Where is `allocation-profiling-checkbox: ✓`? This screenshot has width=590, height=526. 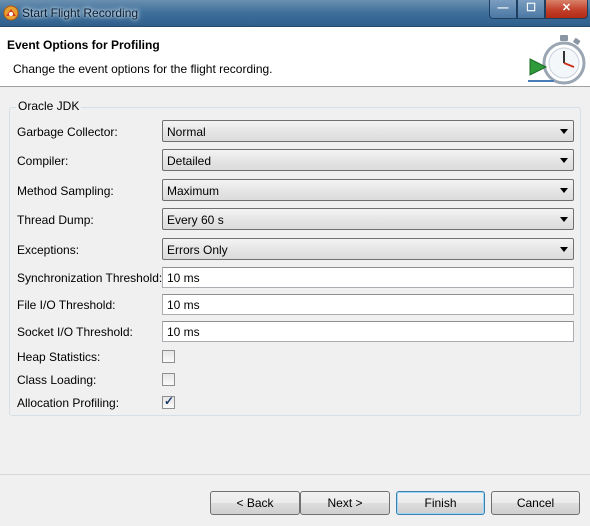 allocation-profiling-checkbox: ✓ is located at coordinates (168, 401).